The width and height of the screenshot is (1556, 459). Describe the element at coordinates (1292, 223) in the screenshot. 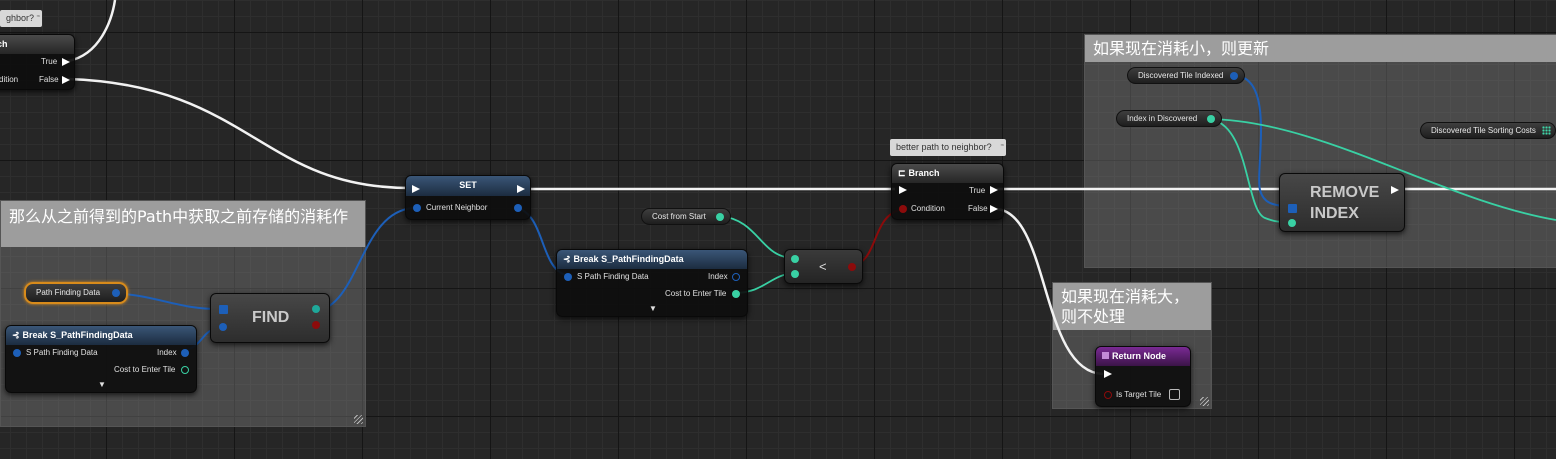

I see `index-in-pin` at that location.